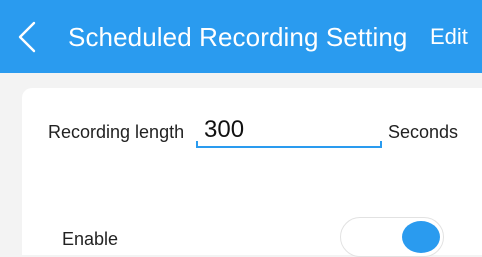  What do you see at coordinates (90, 239) in the screenshot?
I see `enable-label: Enable` at bounding box center [90, 239].